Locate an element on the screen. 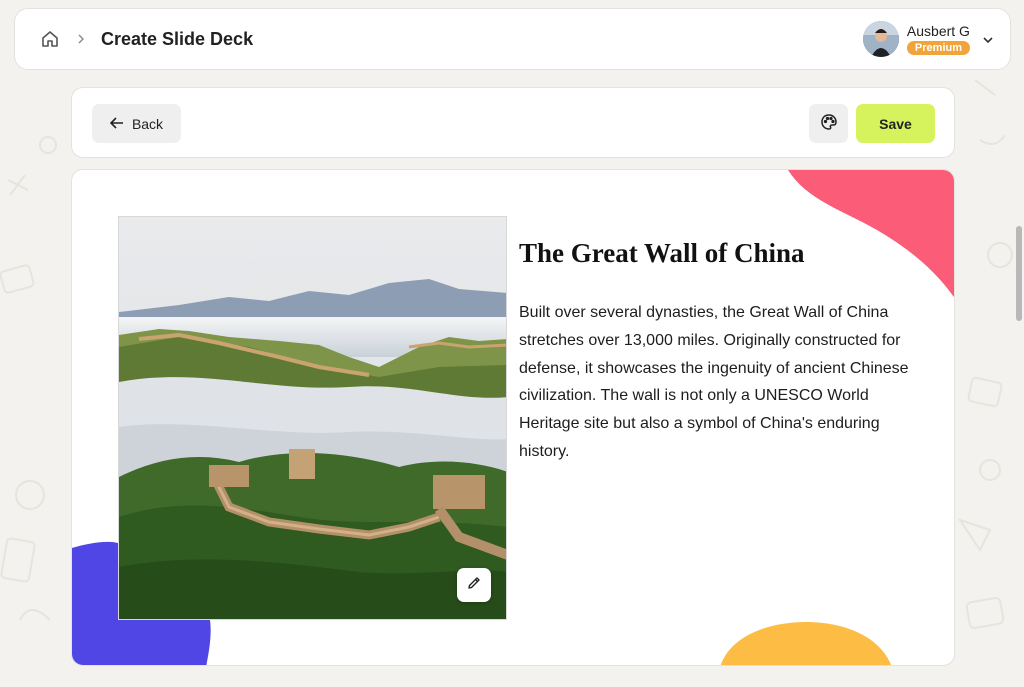  slide-title: The Great Wall of China is located at coordinates (719, 253).